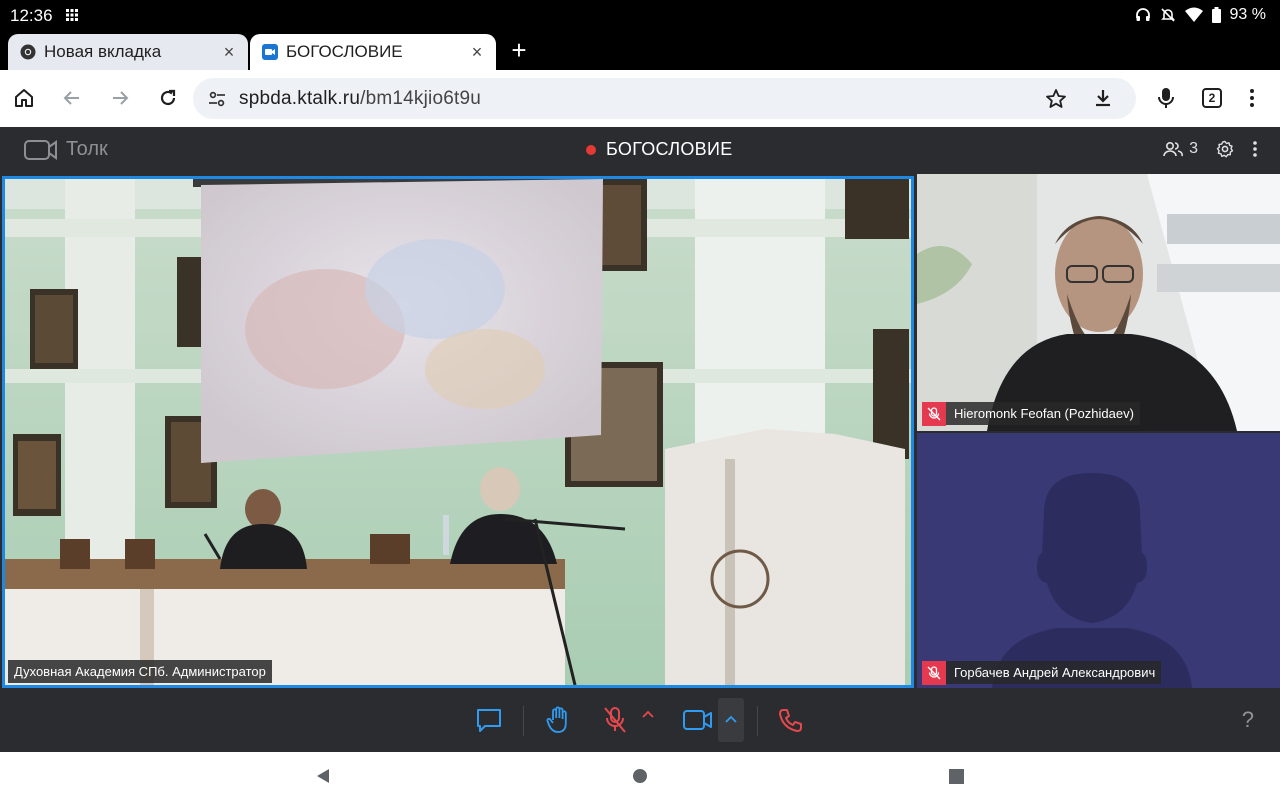  I want to click on chat-button, so click(489, 720).